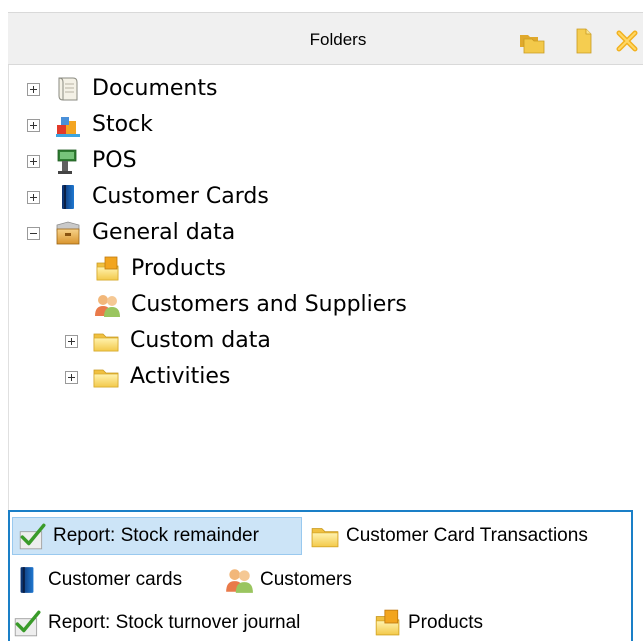  What do you see at coordinates (155, 88) in the screenshot?
I see `tree-node-label: Documents` at bounding box center [155, 88].